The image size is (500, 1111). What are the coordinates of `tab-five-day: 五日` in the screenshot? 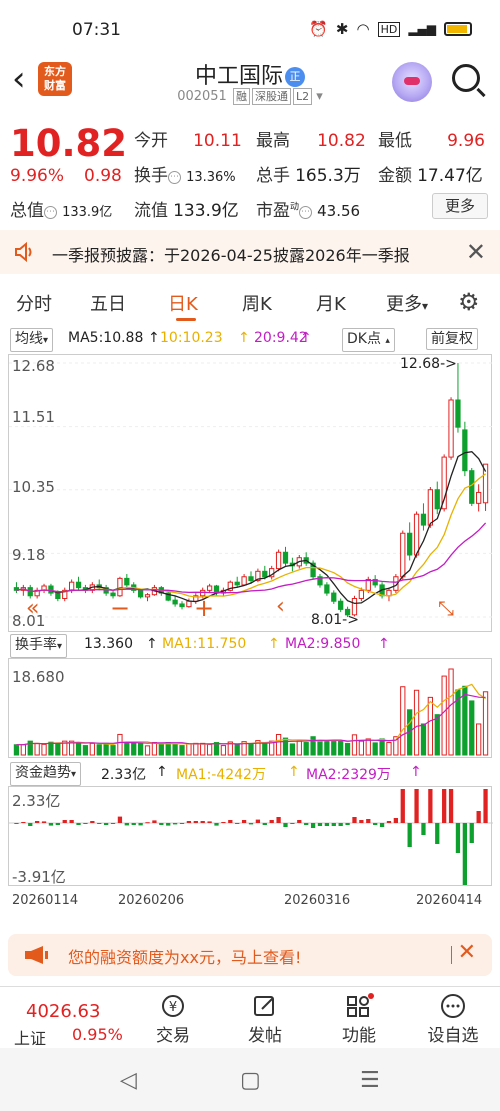 It's located at (108, 303).